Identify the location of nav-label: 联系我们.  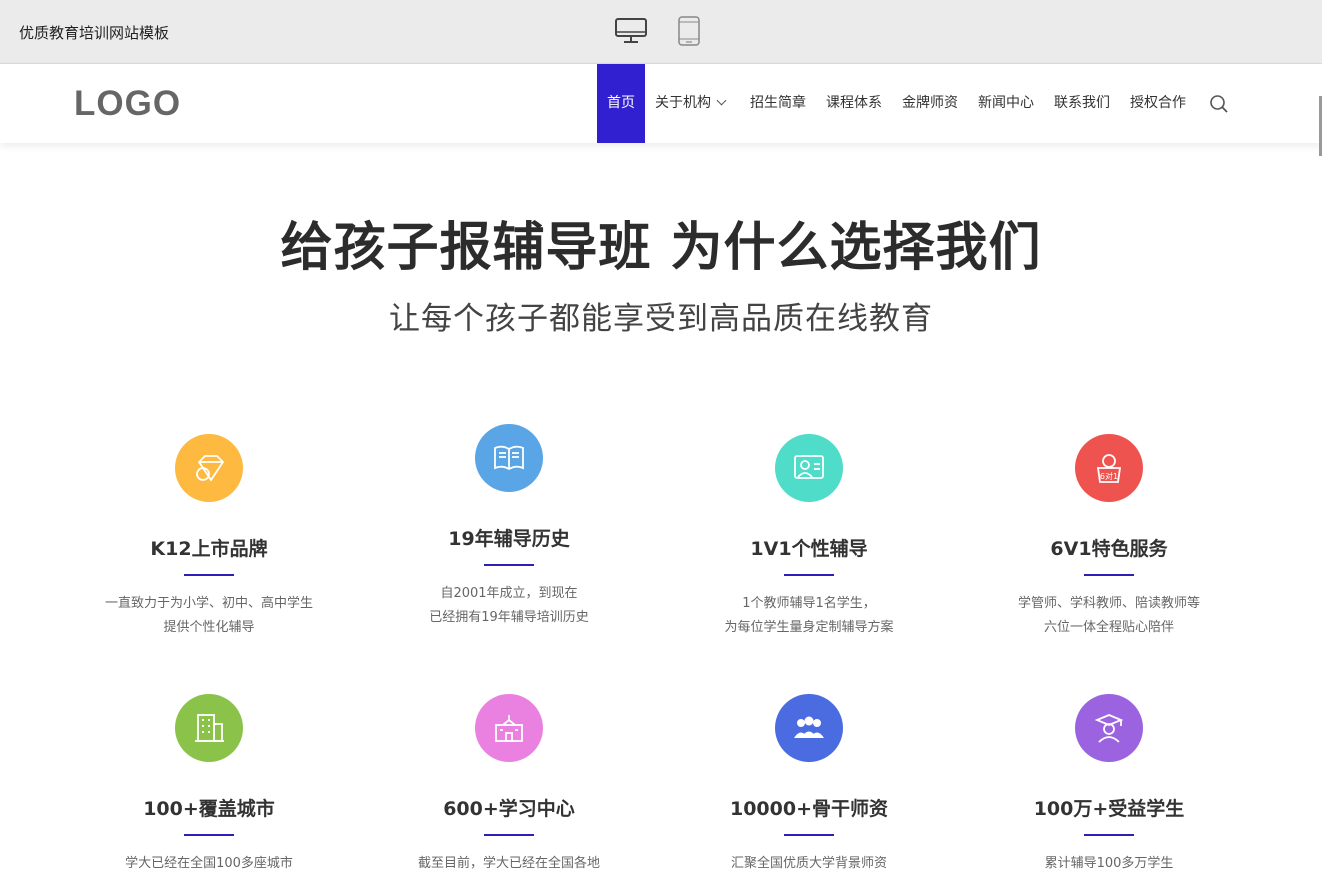
(1082, 103).